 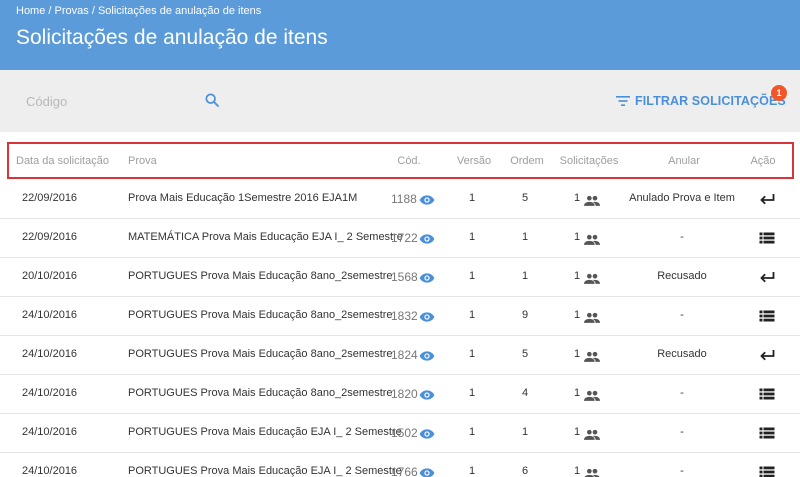 I want to click on column-header-prova: Prova, so click(x=142, y=161).